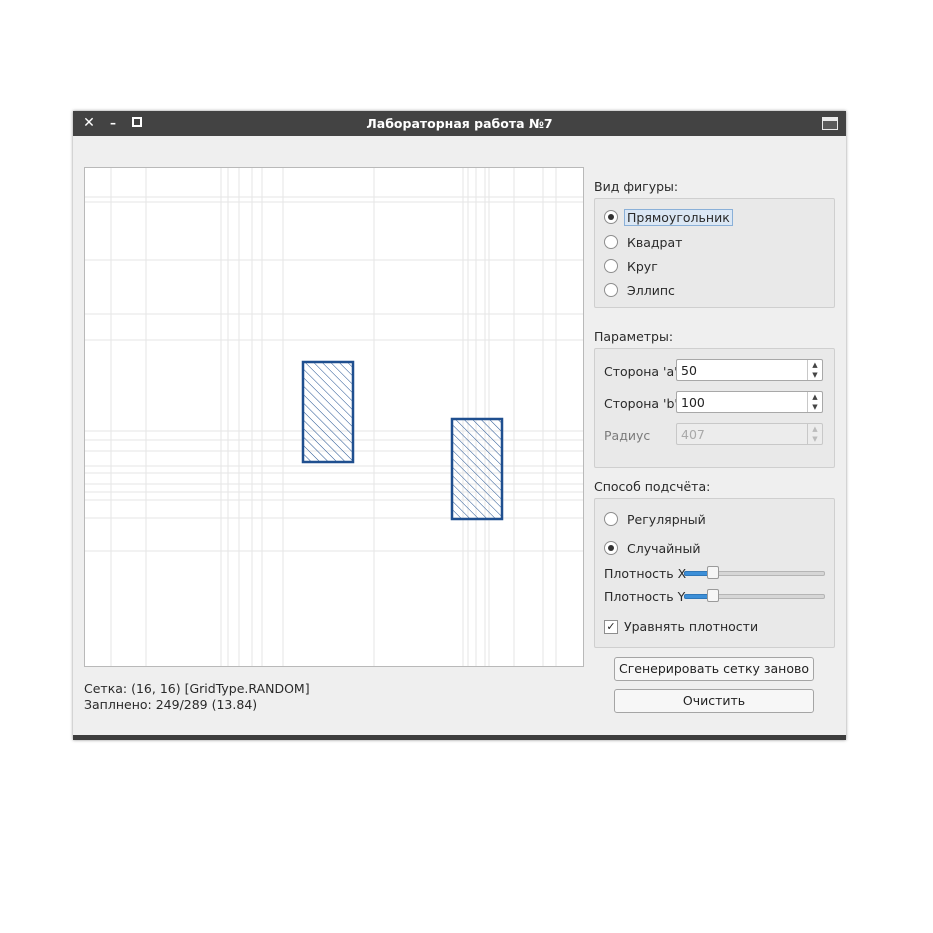 Image resolution: width=933 pixels, height=933 pixels. What do you see at coordinates (641, 403) in the screenshot?
I see `side-b-label: Сторона 'b'` at bounding box center [641, 403].